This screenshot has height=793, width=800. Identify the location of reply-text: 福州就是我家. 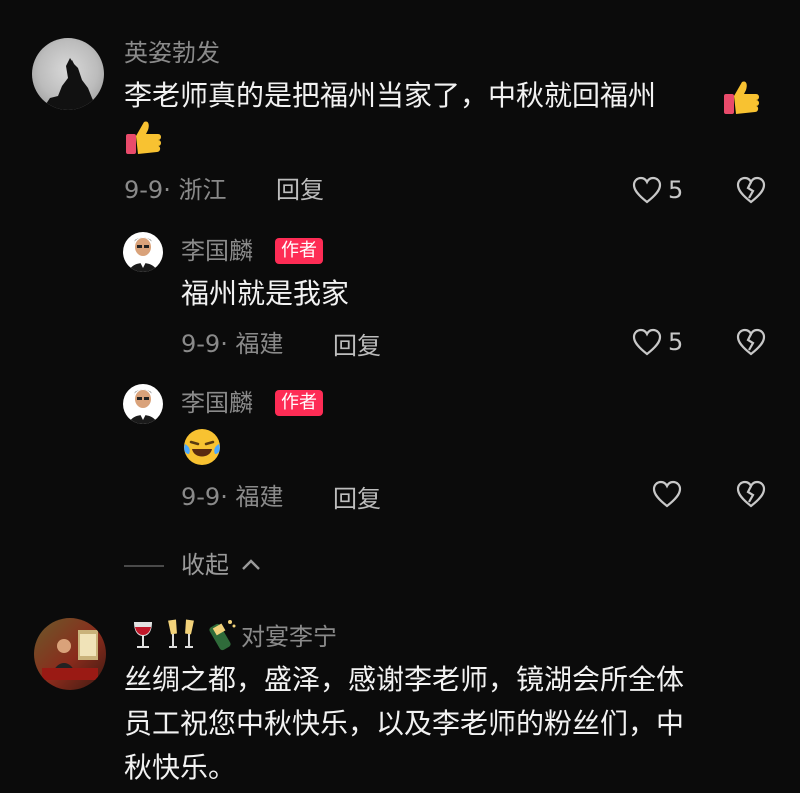
(265, 293).